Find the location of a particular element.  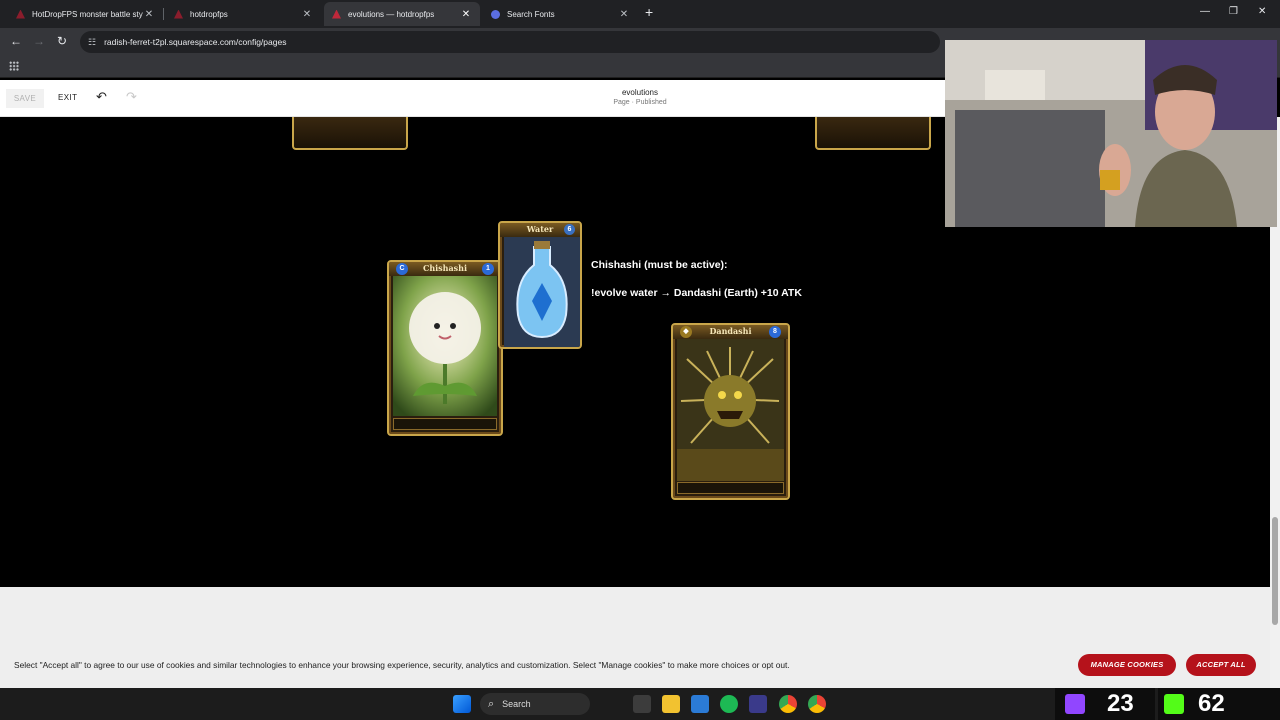

scrollbar-thumb is located at coordinates (1275, 571).